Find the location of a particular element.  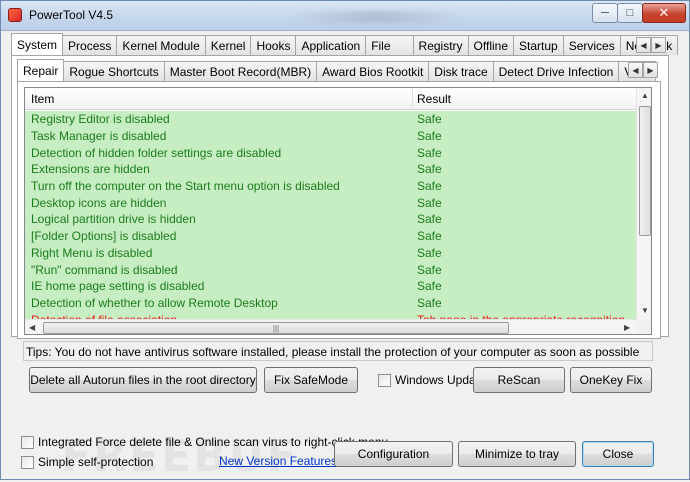

list-header: Item Result is located at coordinates (330, 99).